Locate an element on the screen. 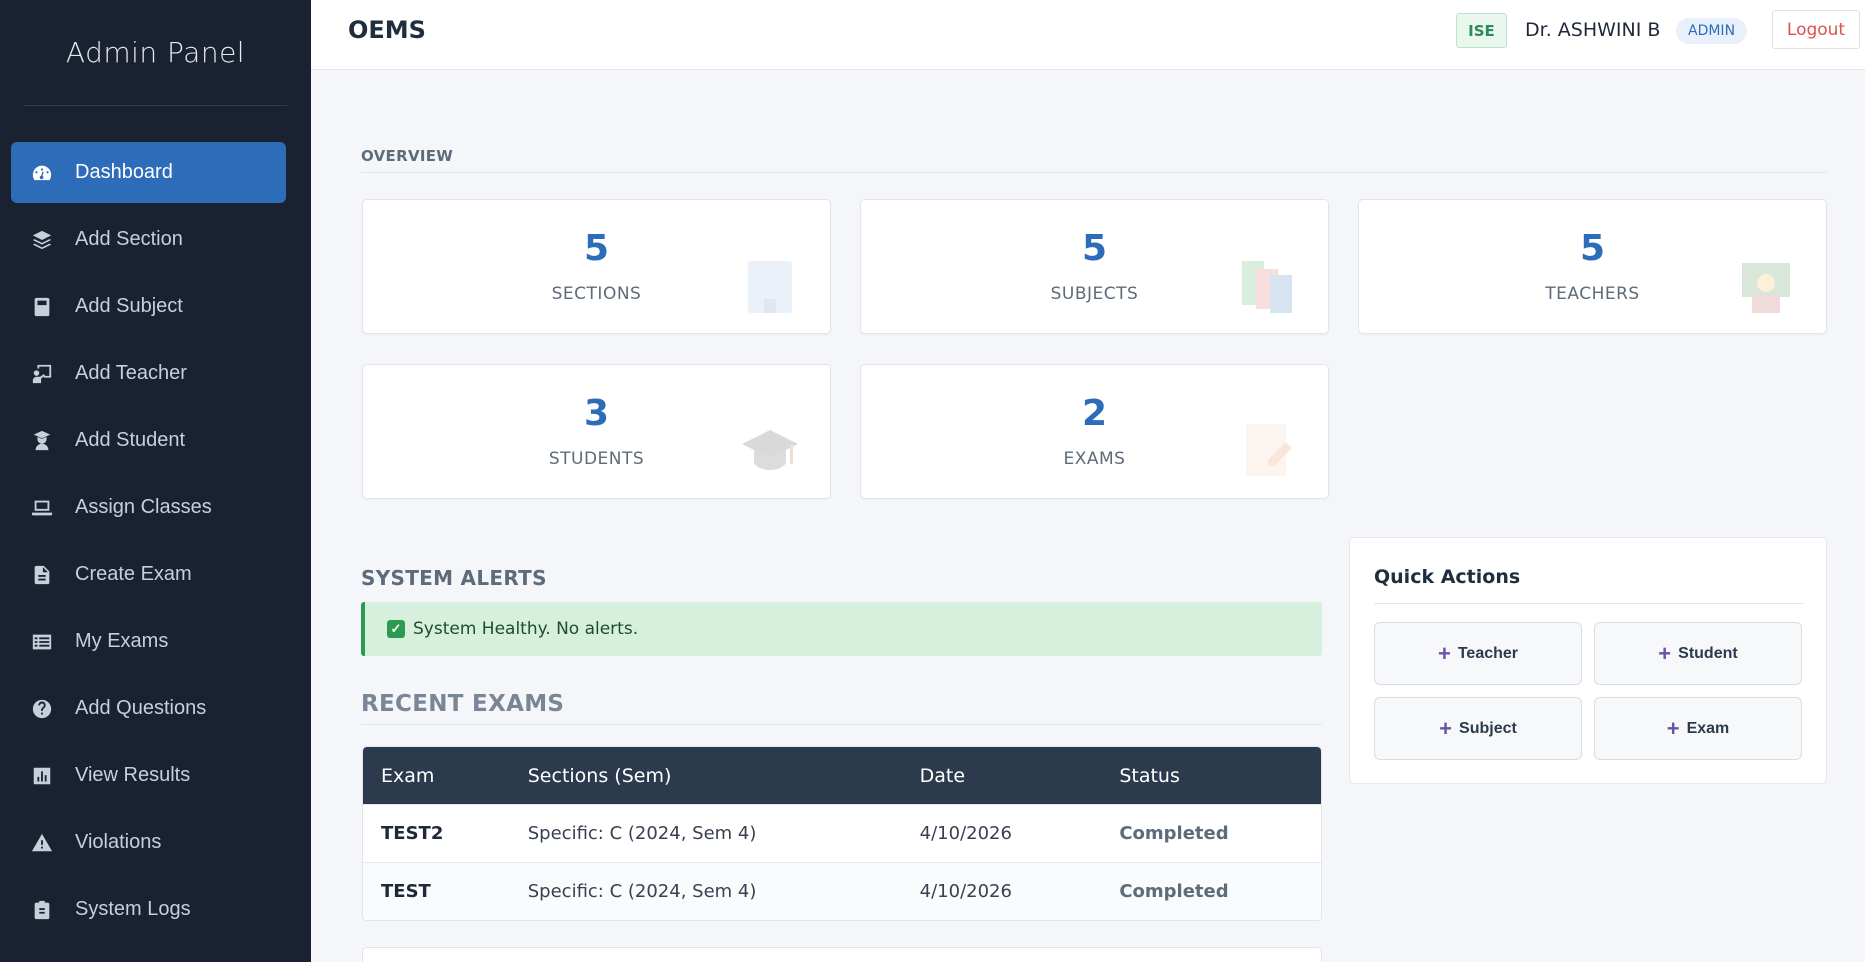  recent-exams-title: RECENT EXAMS is located at coordinates (463, 704).